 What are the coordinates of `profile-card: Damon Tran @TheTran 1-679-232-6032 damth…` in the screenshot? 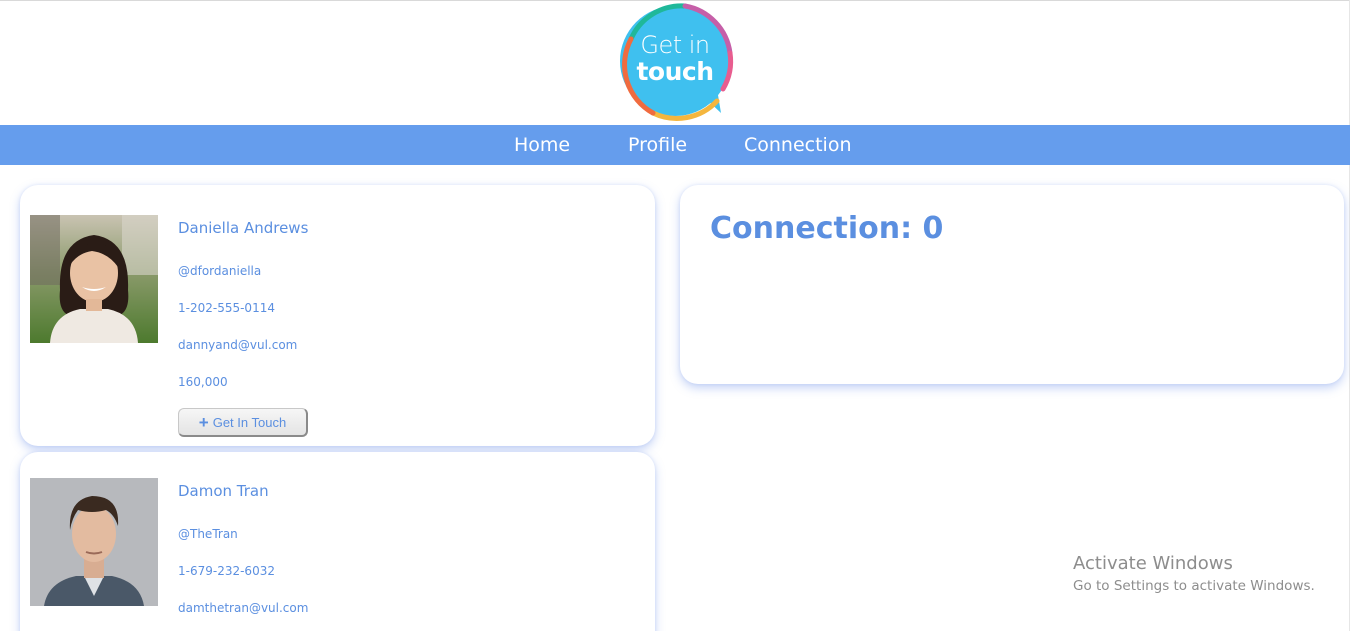 It's located at (337, 541).